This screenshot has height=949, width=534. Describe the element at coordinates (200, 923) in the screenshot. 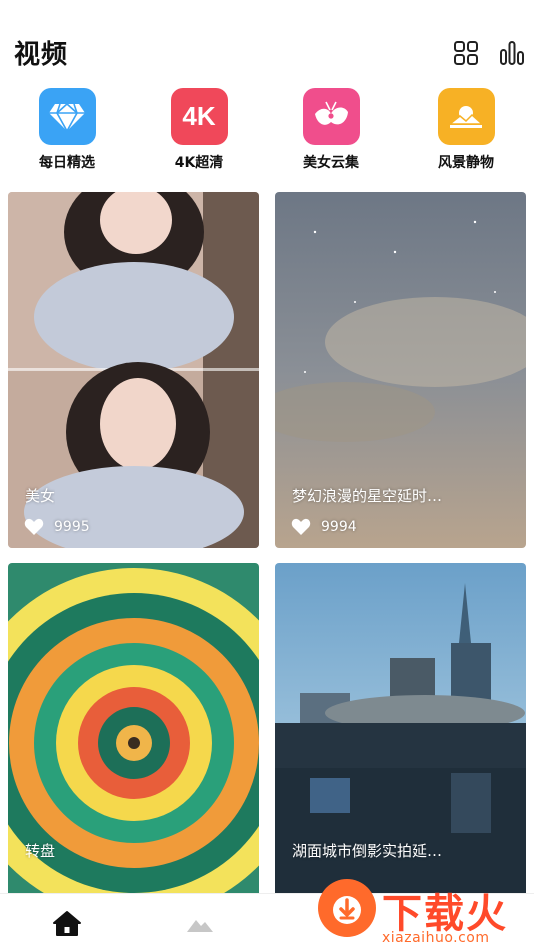

I see `mountain-icon` at that location.